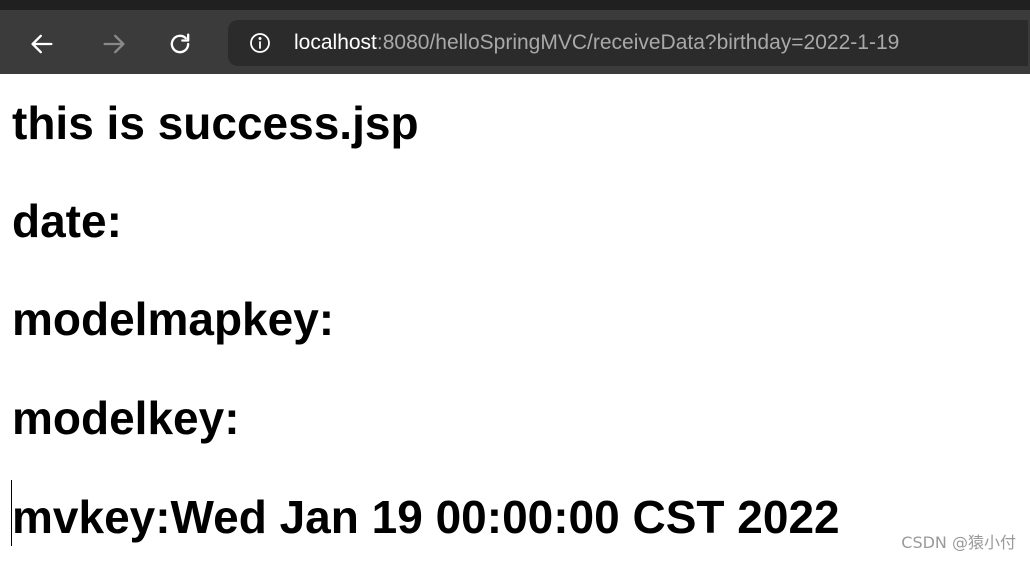 The width and height of the screenshot is (1030, 561). I want to click on forward-arrow-icon, so click(114, 44).